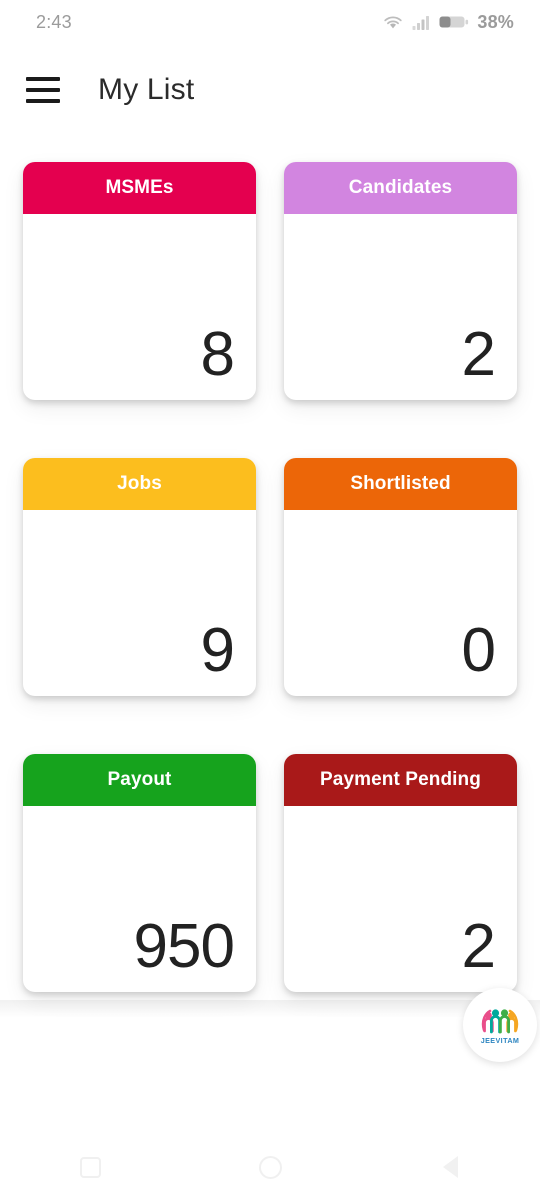 The height and width of the screenshot is (1200, 540). I want to click on battery-percent-label: 38%, so click(495, 21).